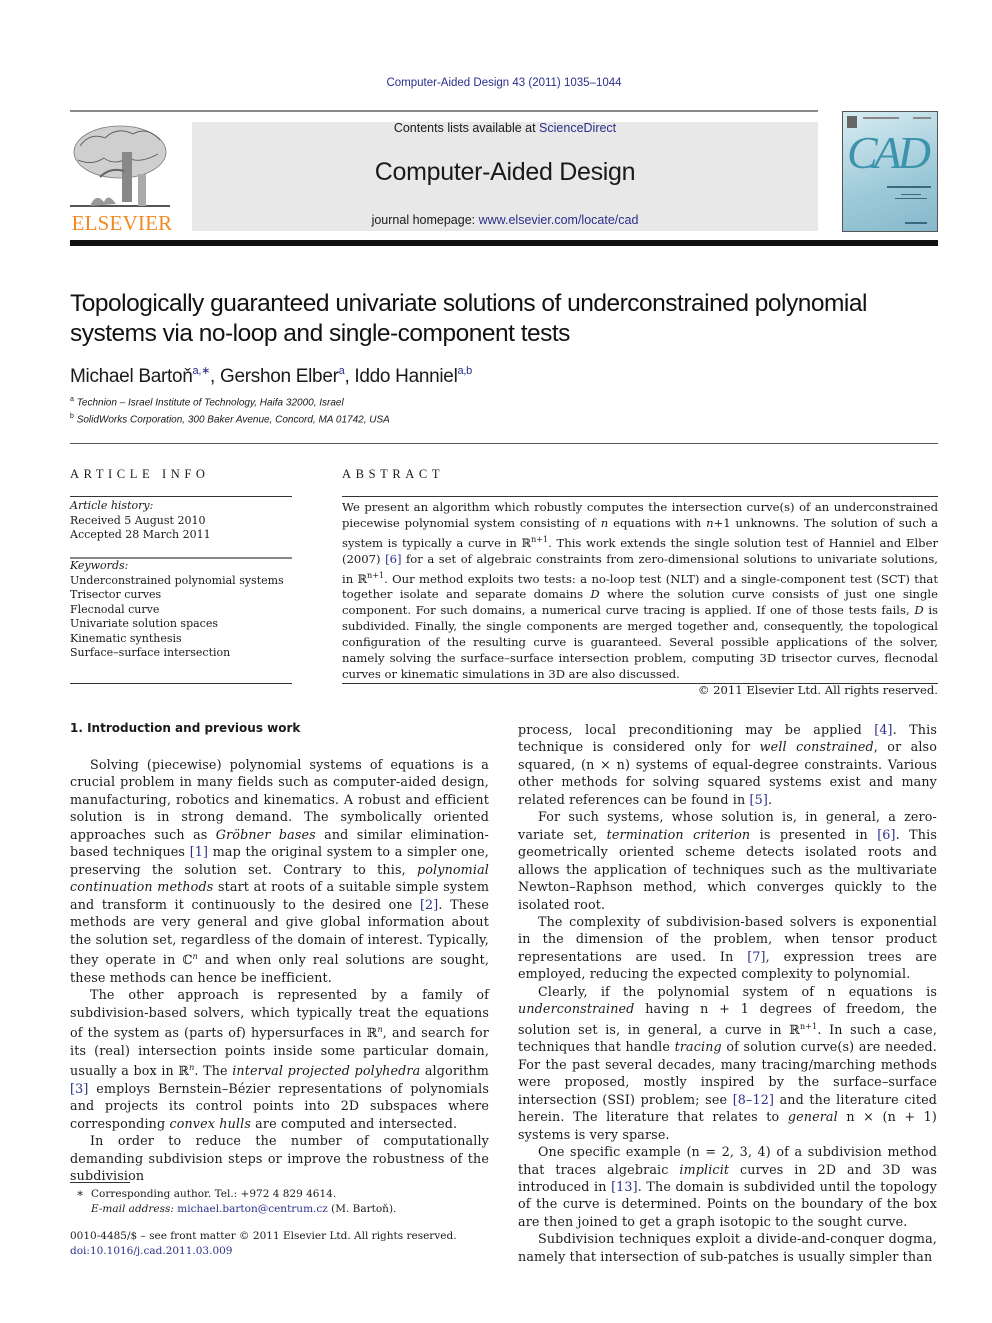  What do you see at coordinates (140, 534) in the screenshot?
I see `accepted-date: Accepted 28 March 2011` at bounding box center [140, 534].